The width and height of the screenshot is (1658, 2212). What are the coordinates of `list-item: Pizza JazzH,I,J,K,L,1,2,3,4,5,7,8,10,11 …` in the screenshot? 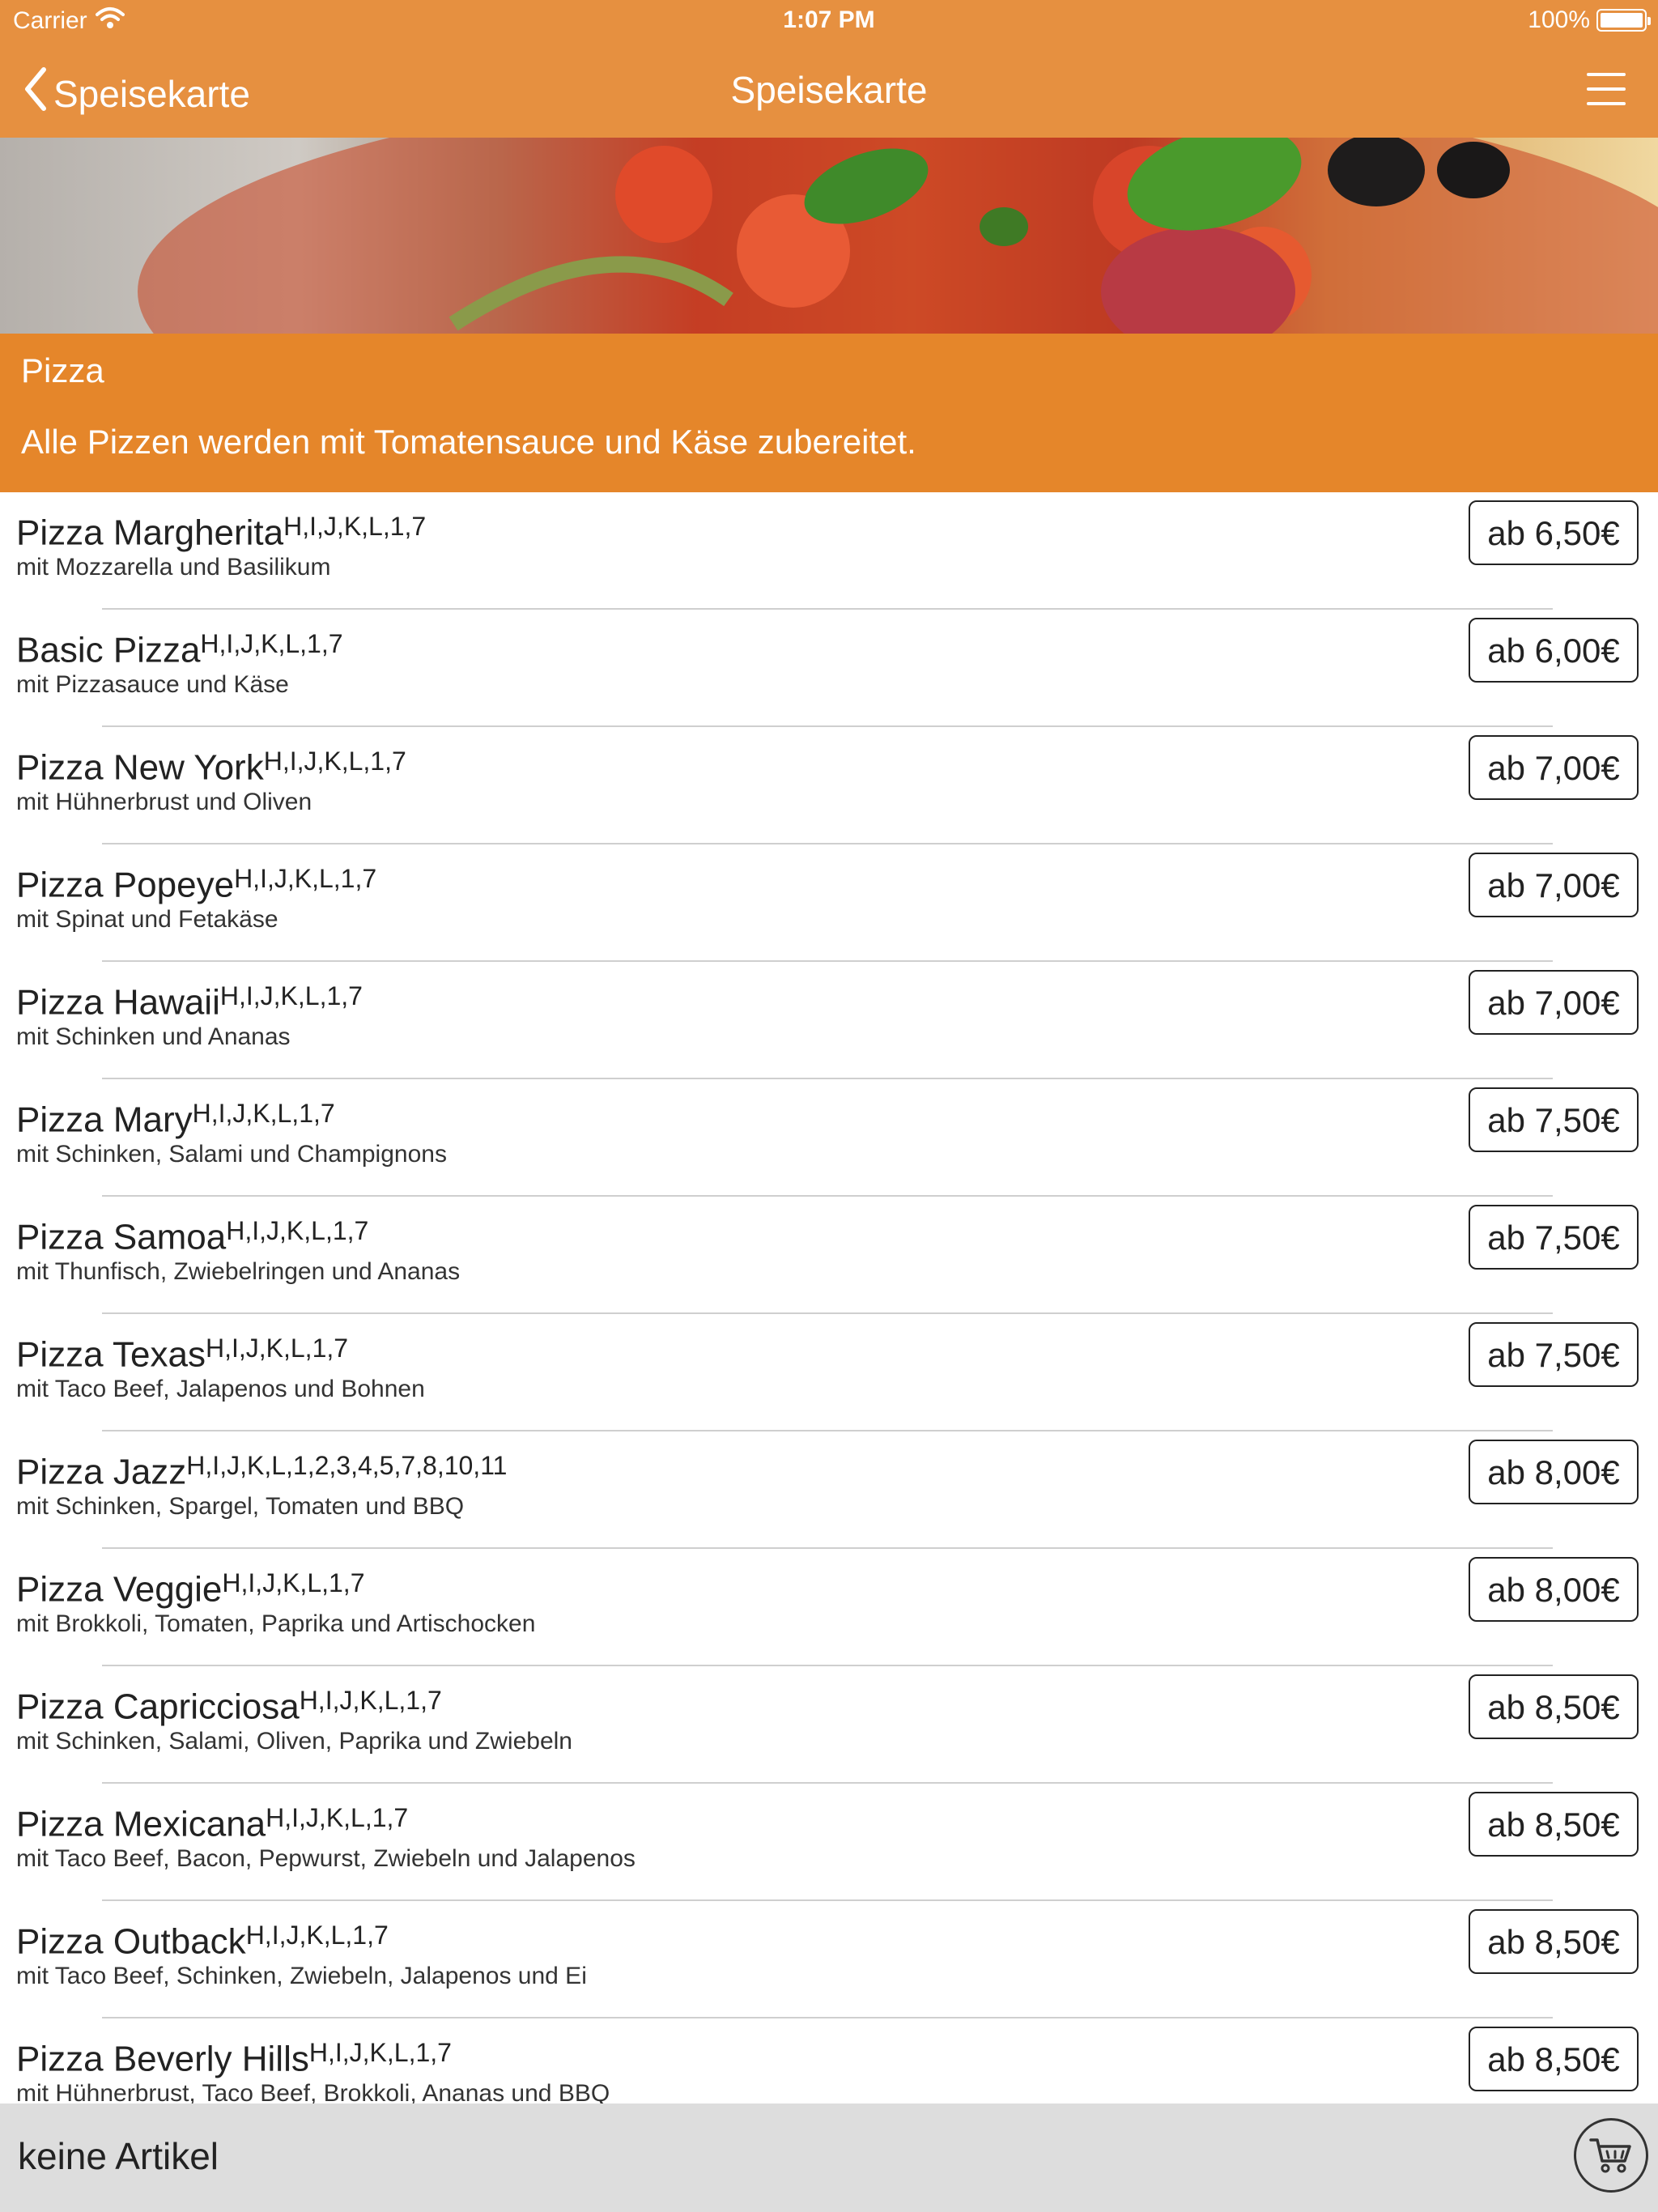 It's located at (829, 1490).